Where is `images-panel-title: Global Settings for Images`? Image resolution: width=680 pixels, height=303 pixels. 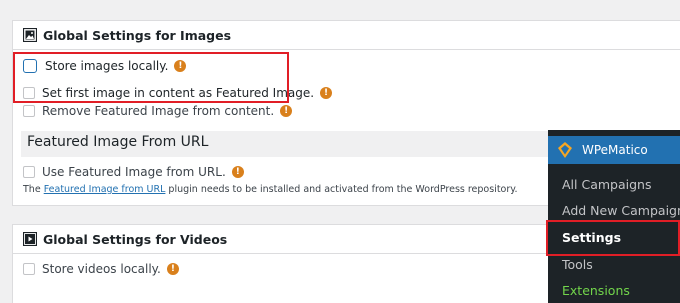 images-panel-title: Global Settings for Images is located at coordinates (137, 35).